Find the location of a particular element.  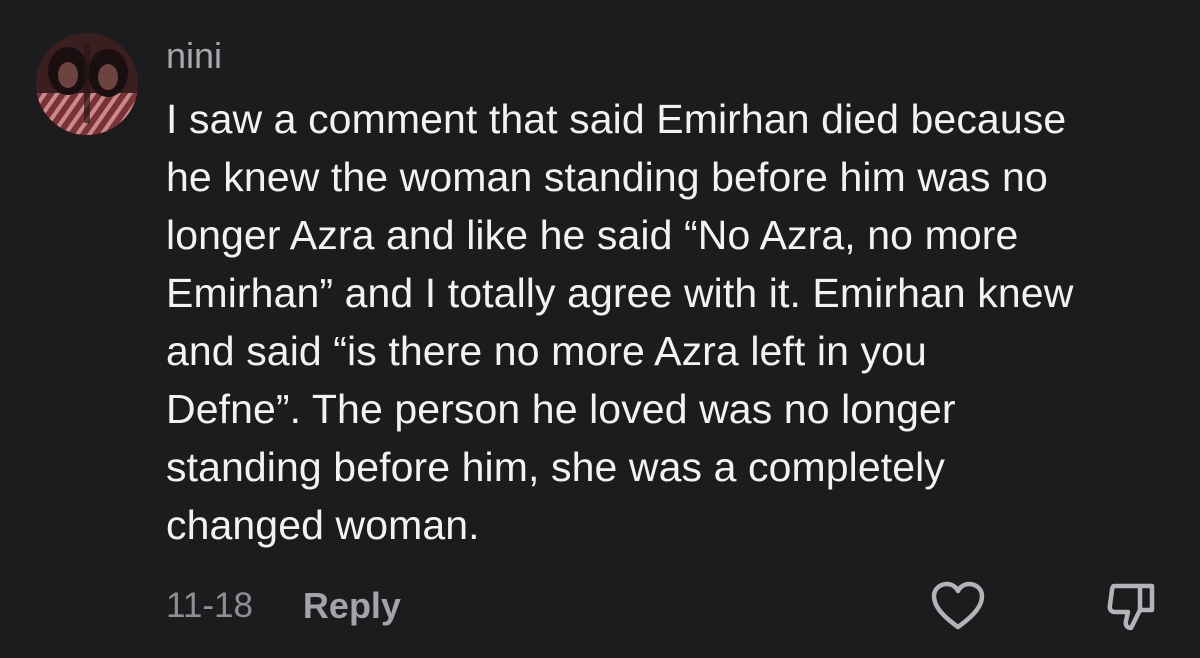

thumbs-down-outline-icon is located at coordinates (1131, 607).